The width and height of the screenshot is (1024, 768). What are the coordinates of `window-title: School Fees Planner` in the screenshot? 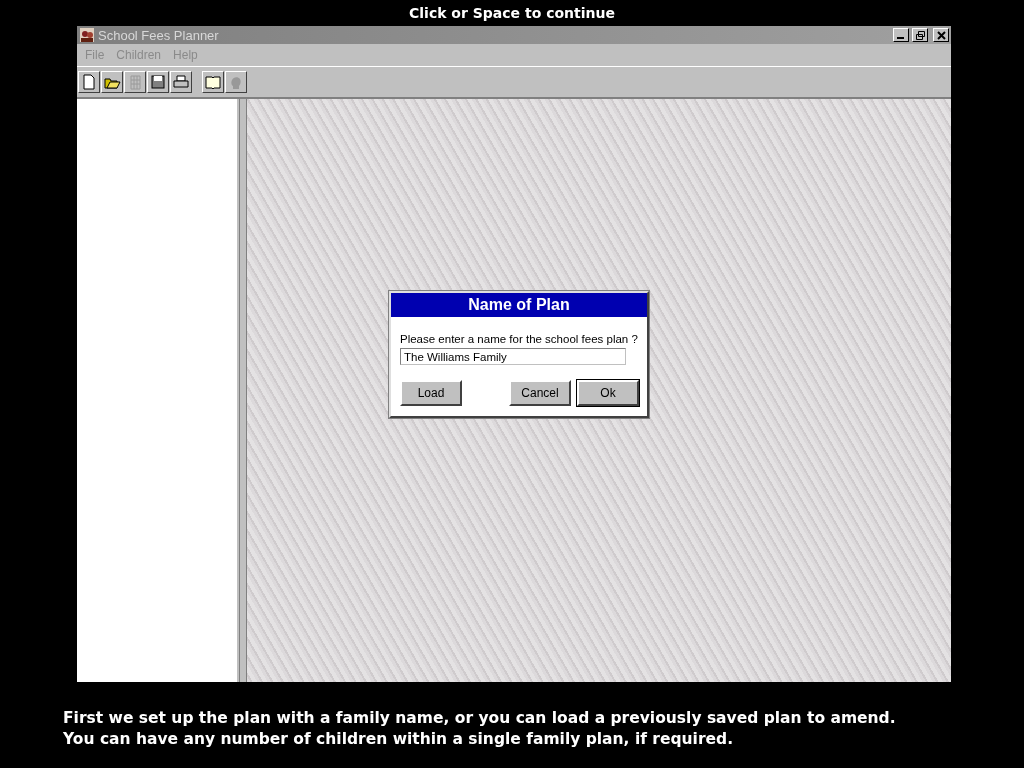 It's located at (158, 35).